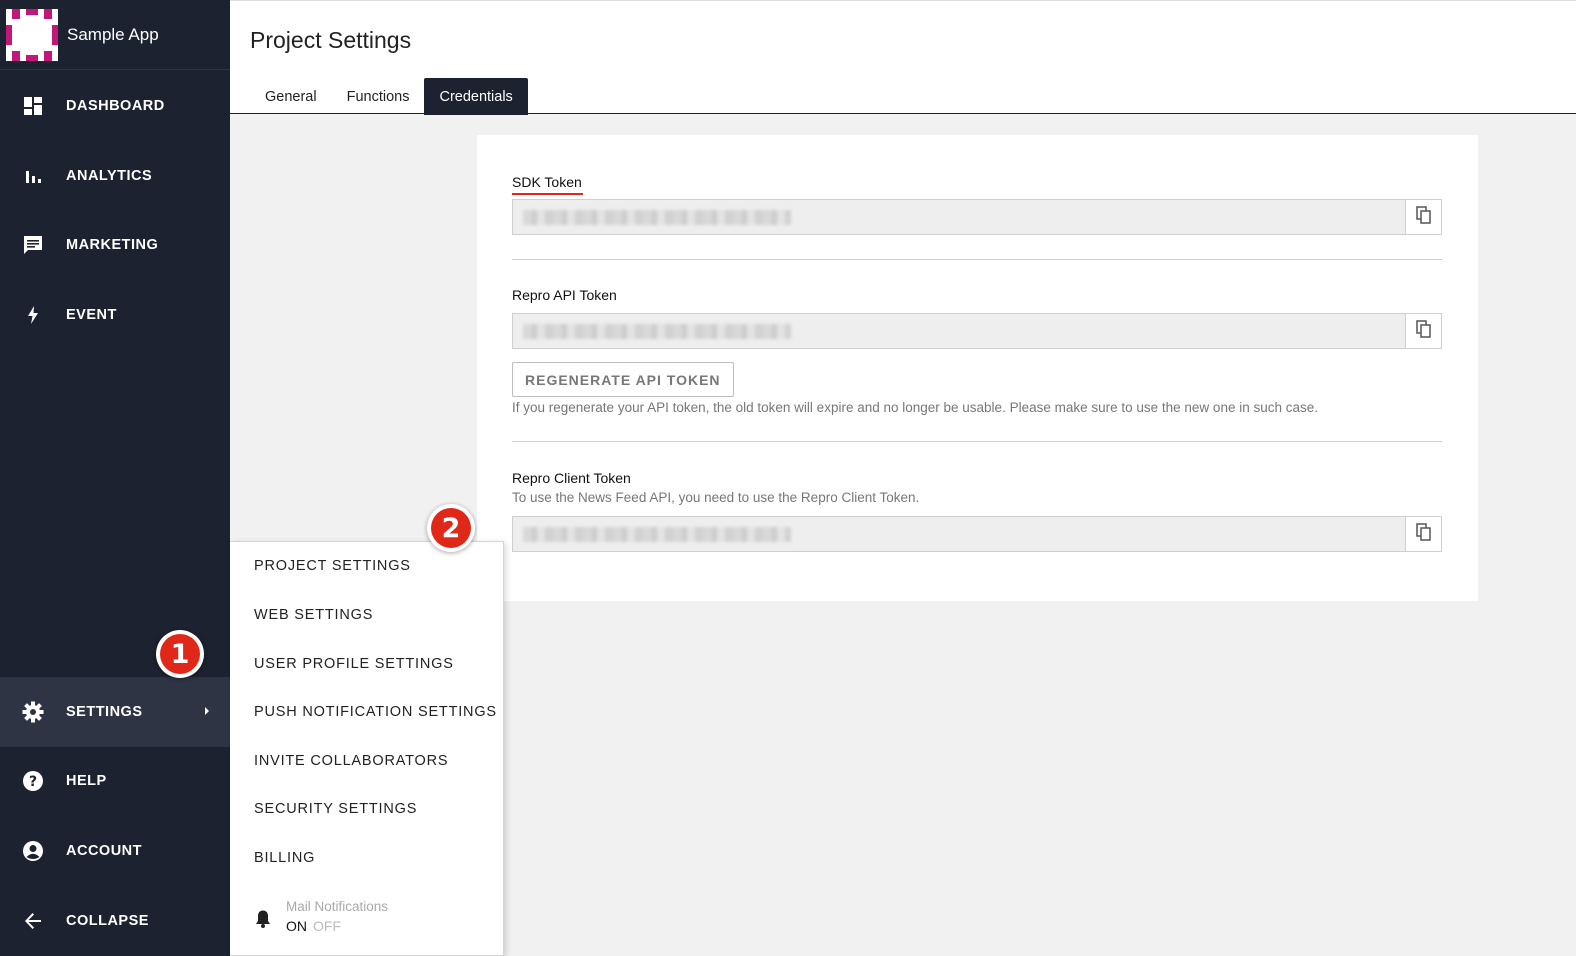 This screenshot has width=1576, height=956. I want to click on sdk-token-highlight, so click(547, 194).